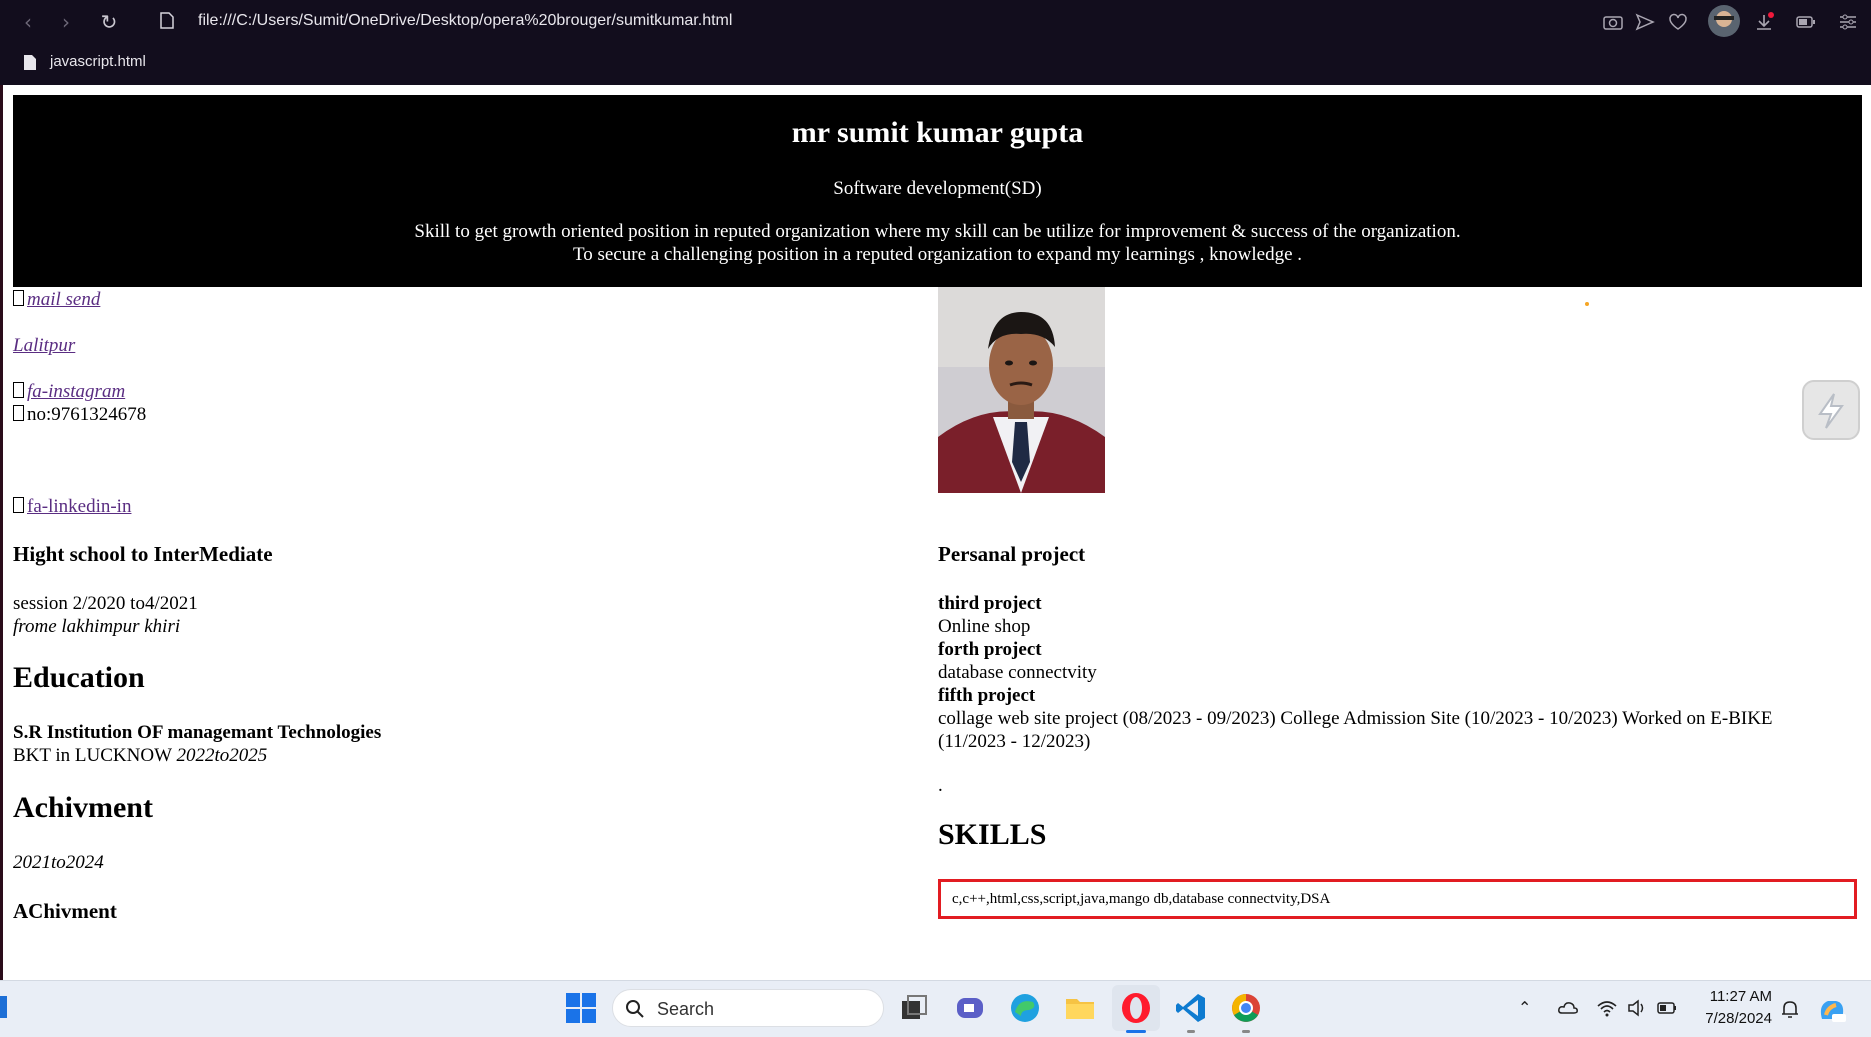  Describe the element at coordinates (992, 834) in the screenshot. I see `skills-heading: SKILLS` at that location.